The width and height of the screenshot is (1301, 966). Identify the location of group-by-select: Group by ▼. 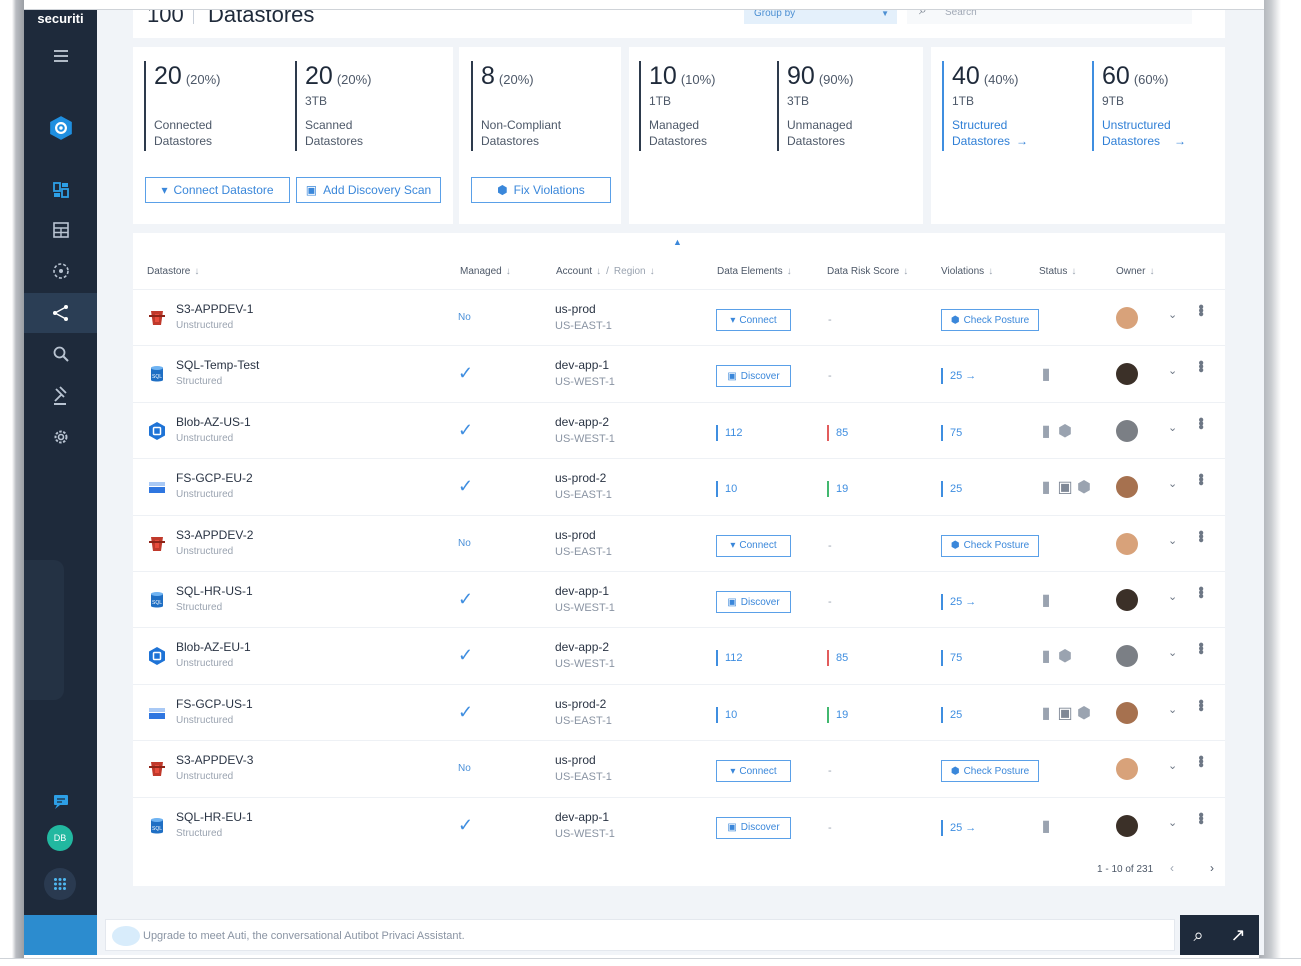
(820, 17).